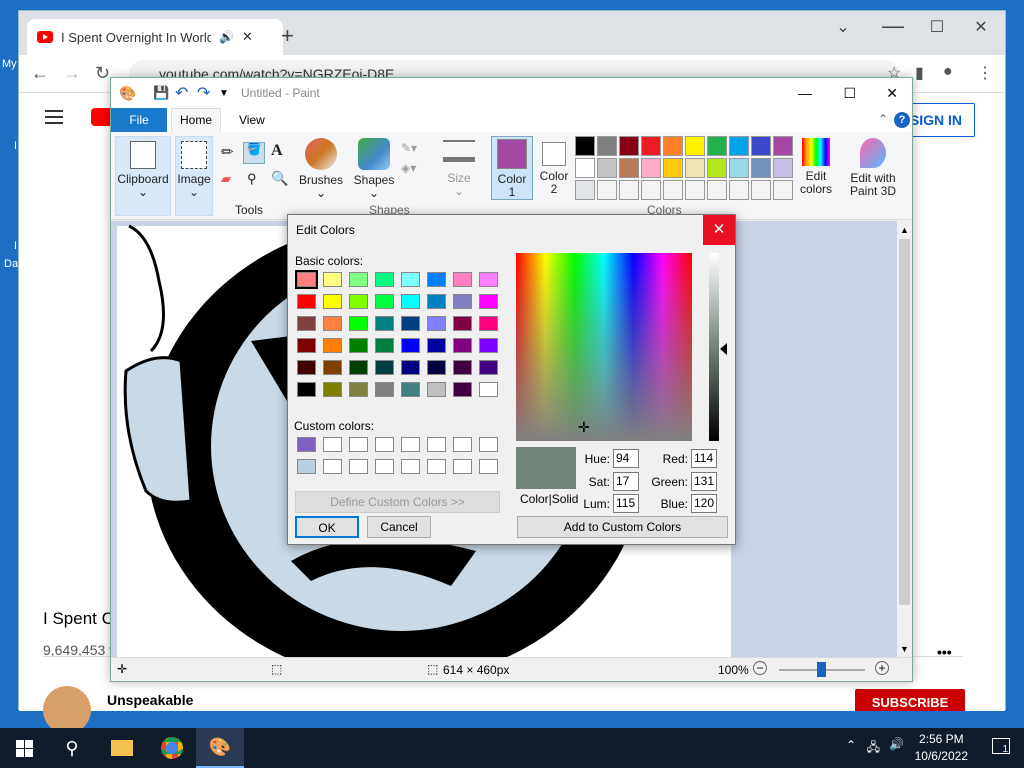  I want to click on network-icon: 🖧, so click(873, 748).